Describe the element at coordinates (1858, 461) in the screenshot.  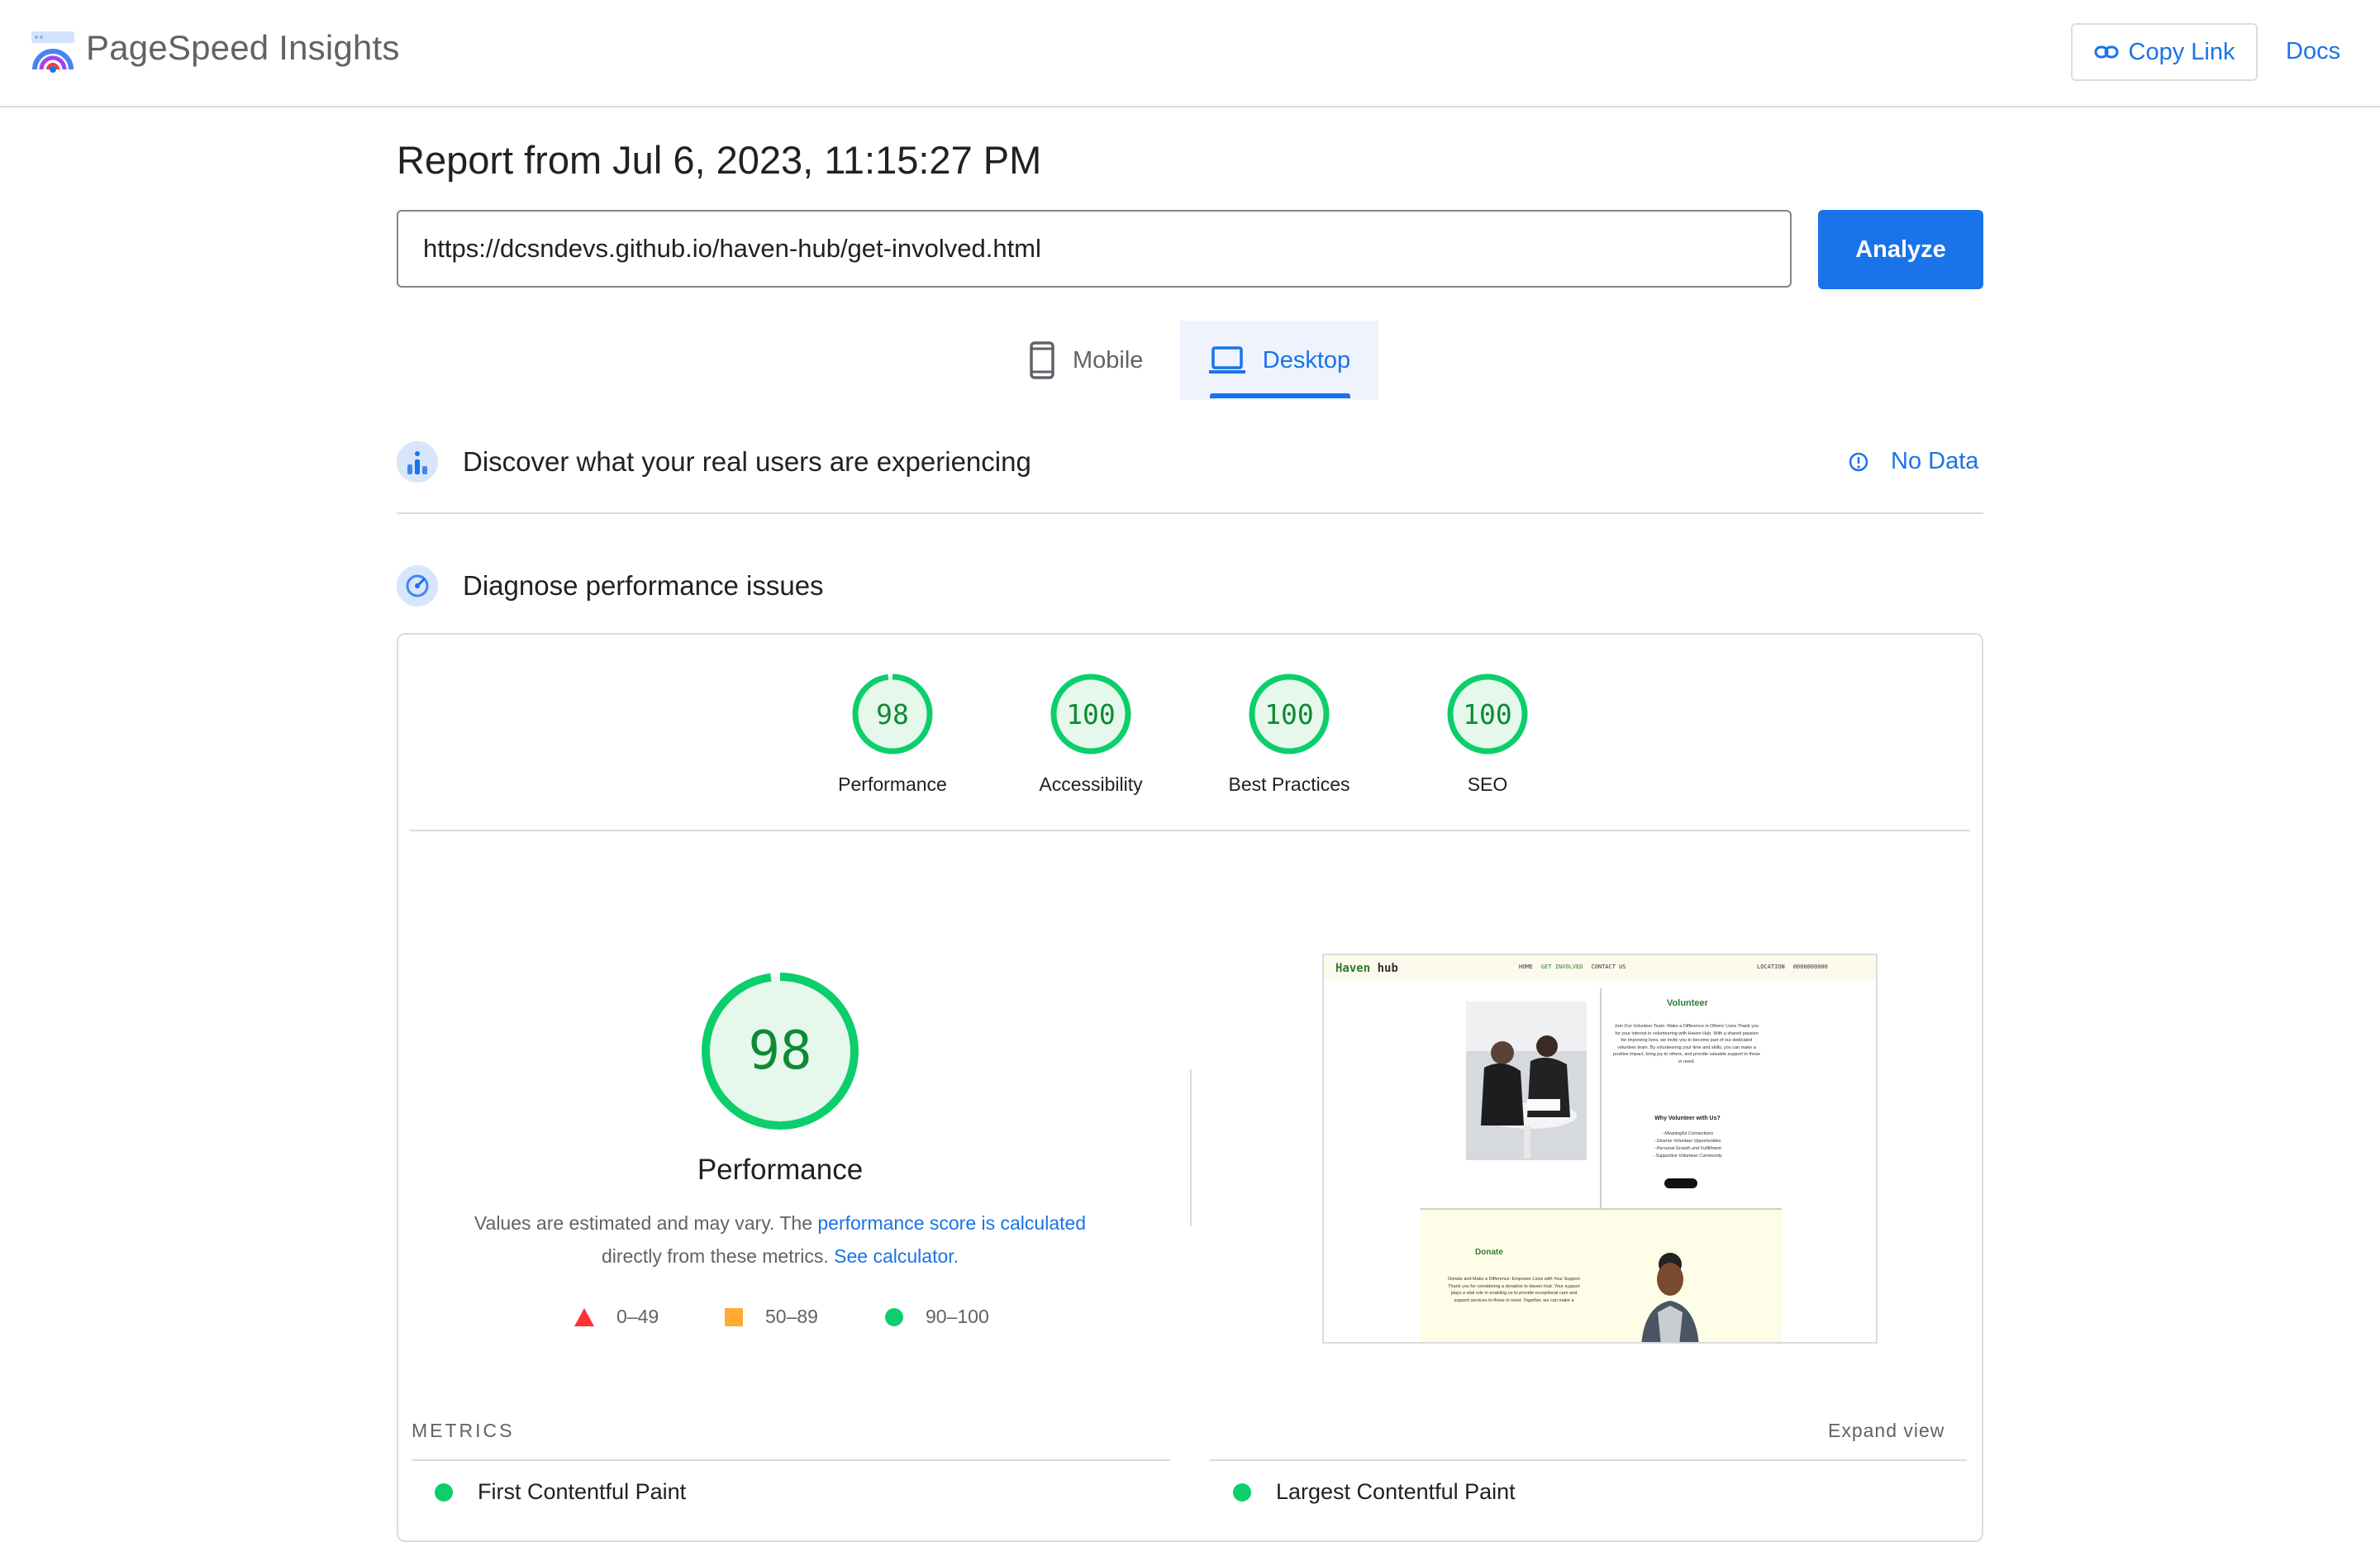
I see `info-icon` at that location.